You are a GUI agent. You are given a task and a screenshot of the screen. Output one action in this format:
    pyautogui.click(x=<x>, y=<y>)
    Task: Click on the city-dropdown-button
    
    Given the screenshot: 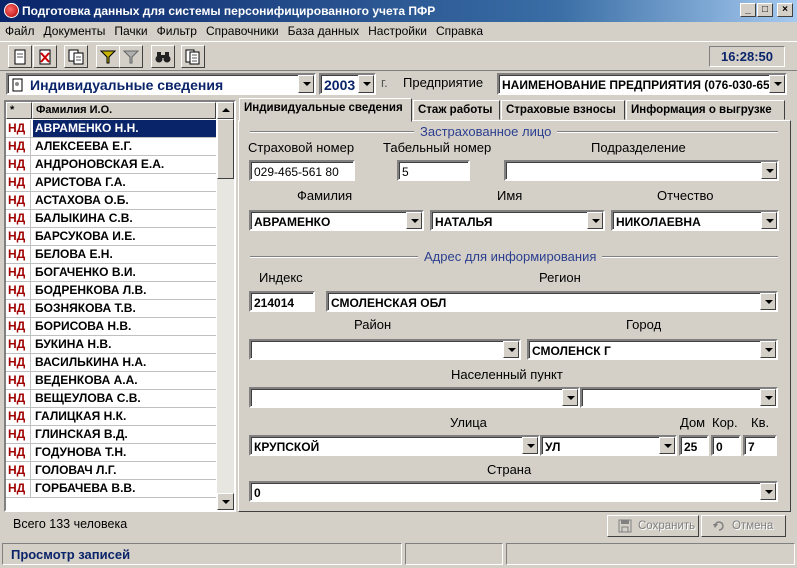 What is the action you would take?
    pyautogui.click(x=768, y=349)
    